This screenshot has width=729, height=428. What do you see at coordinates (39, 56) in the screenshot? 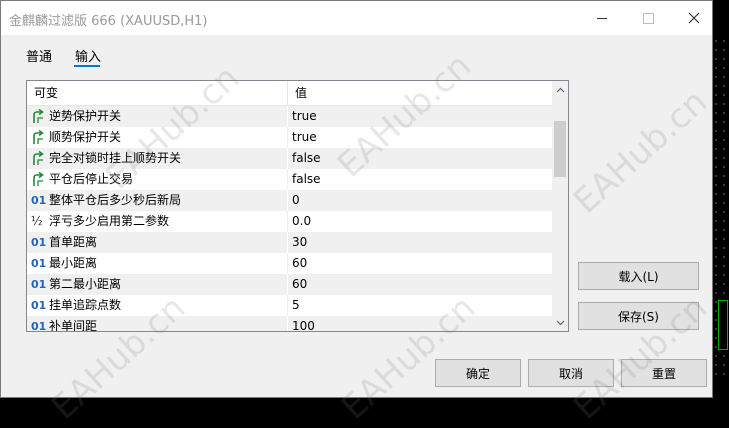
I see `tab-general: 普通` at bounding box center [39, 56].